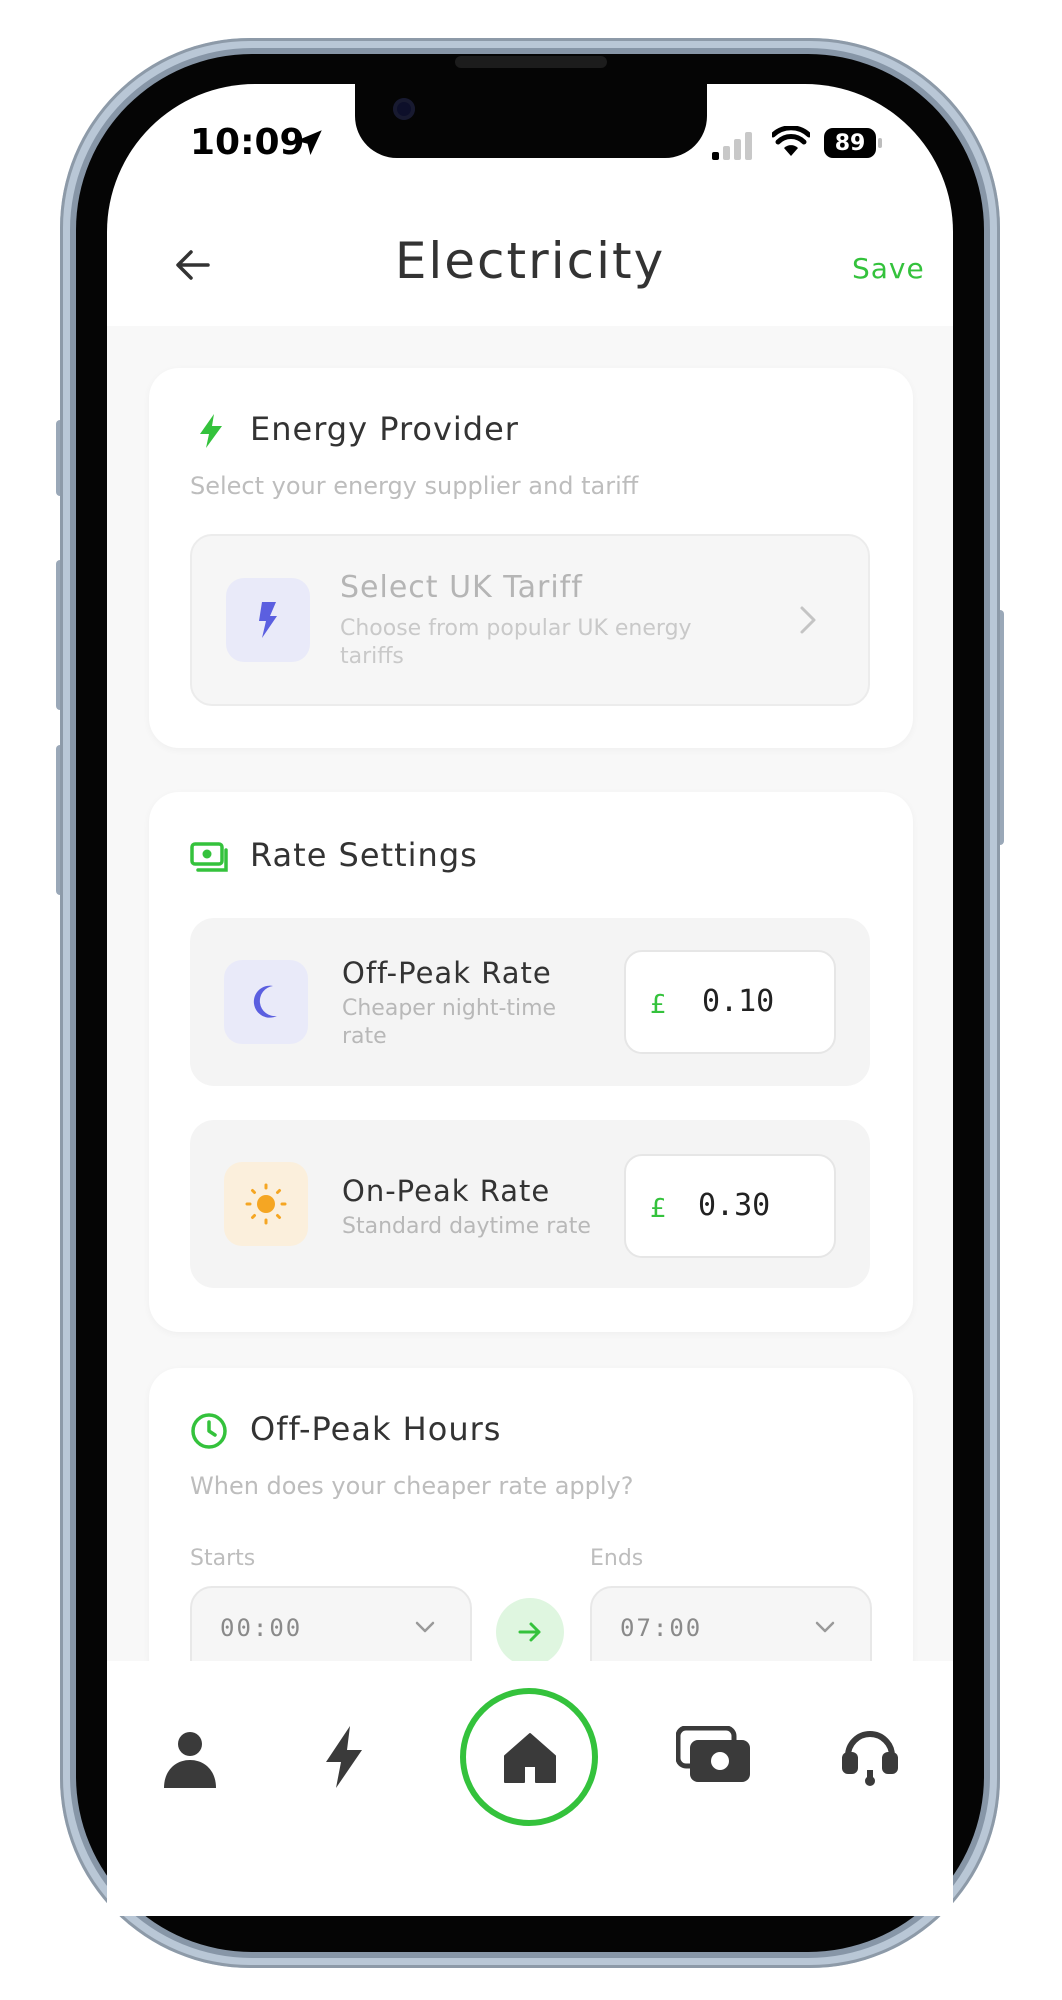 The image size is (1062, 2000). What do you see at coordinates (412, 1486) in the screenshot?
I see `off-peak-hours-subtitle: When does your cheaper rate apply?` at bounding box center [412, 1486].